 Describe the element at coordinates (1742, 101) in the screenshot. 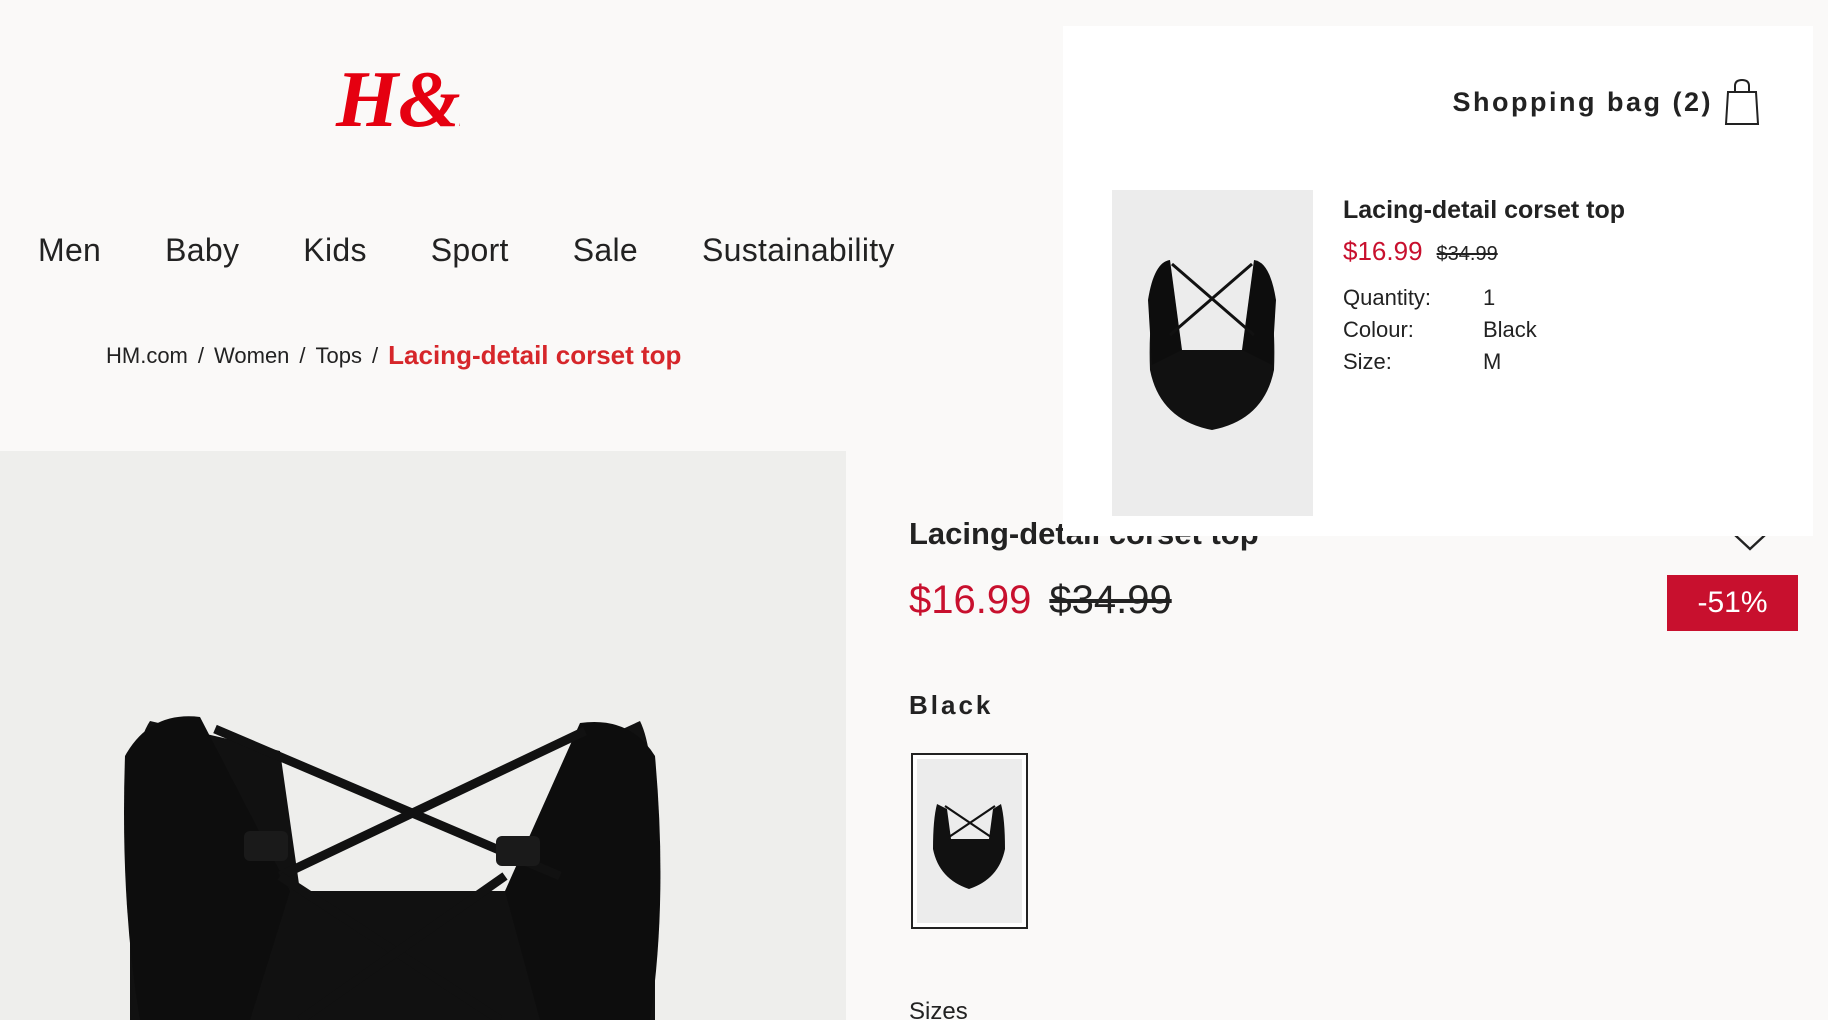

I see `shopping-bag-icon` at that location.